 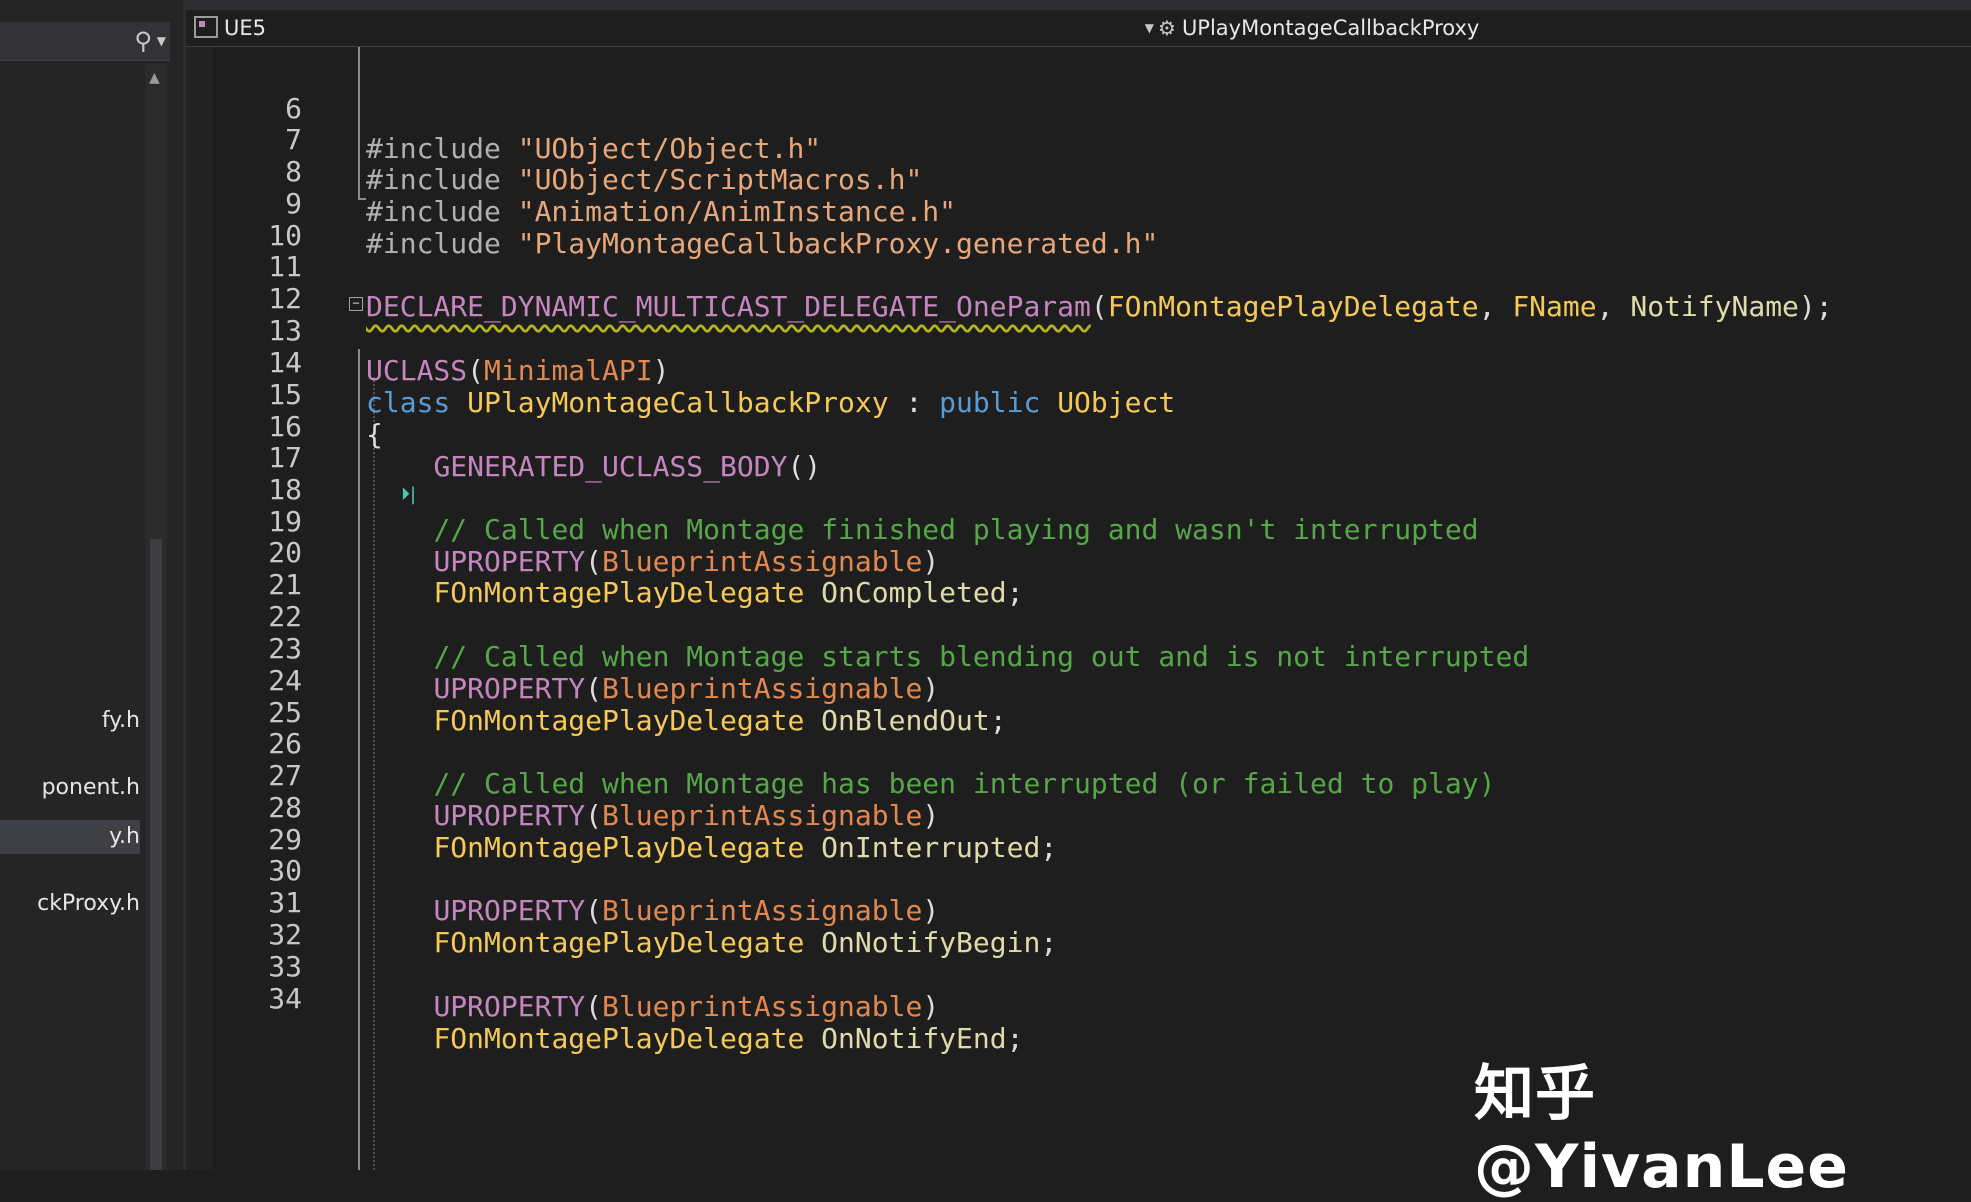 What do you see at coordinates (1661, 1130) in the screenshot?
I see `watermark: 知乎 @YivanLee` at bounding box center [1661, 1130].